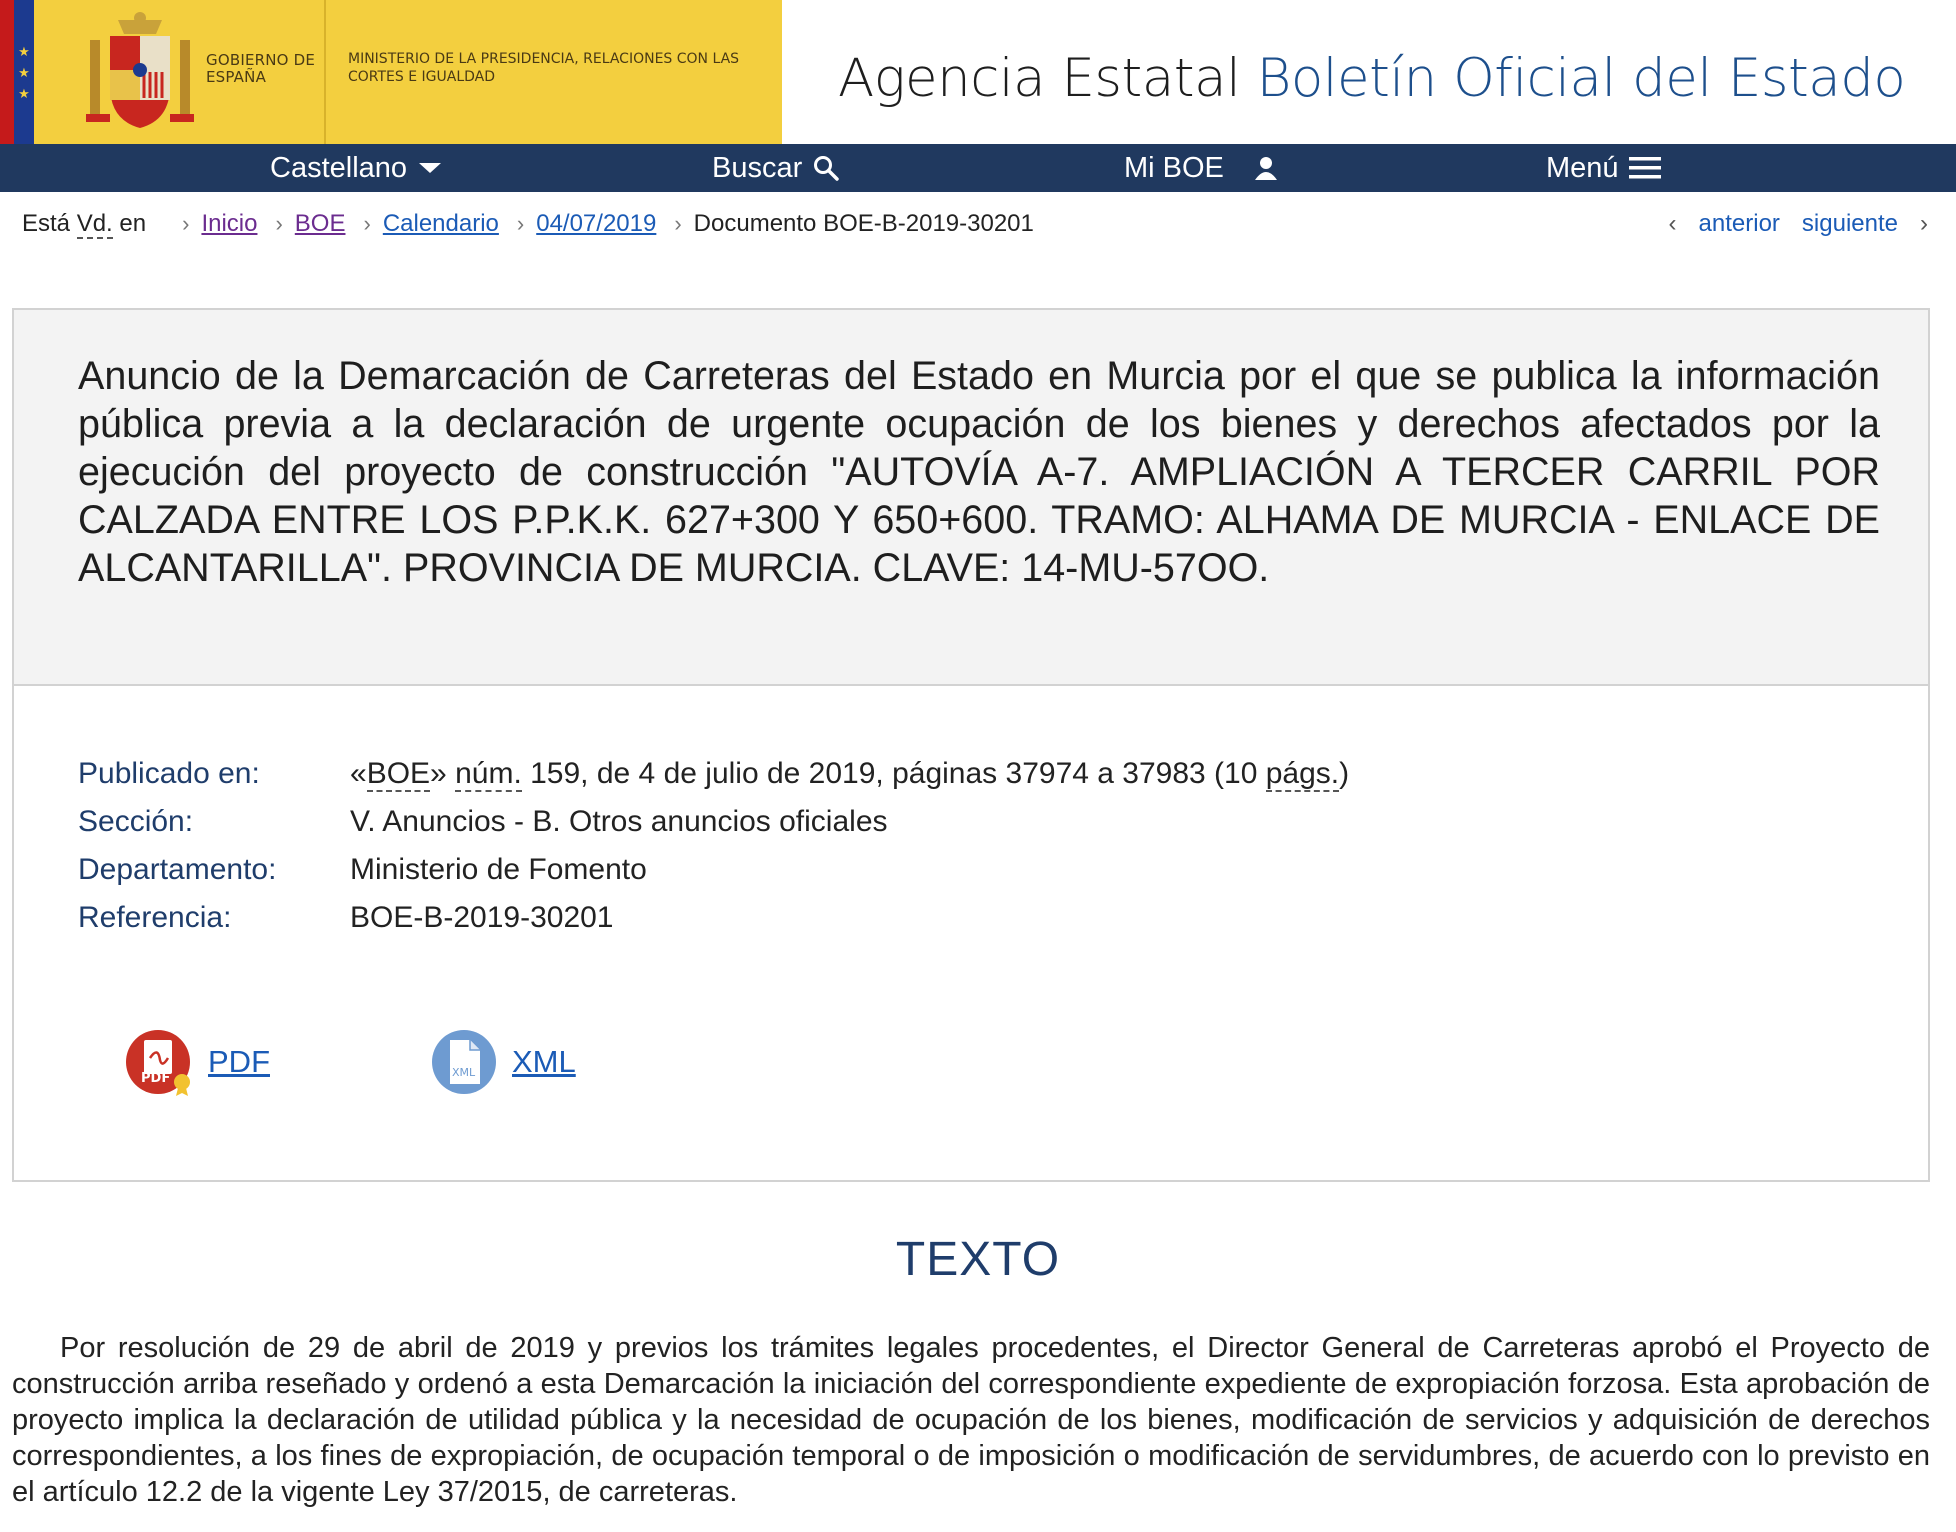  I want to click on menu-label: Menú, so click(1582, 167).